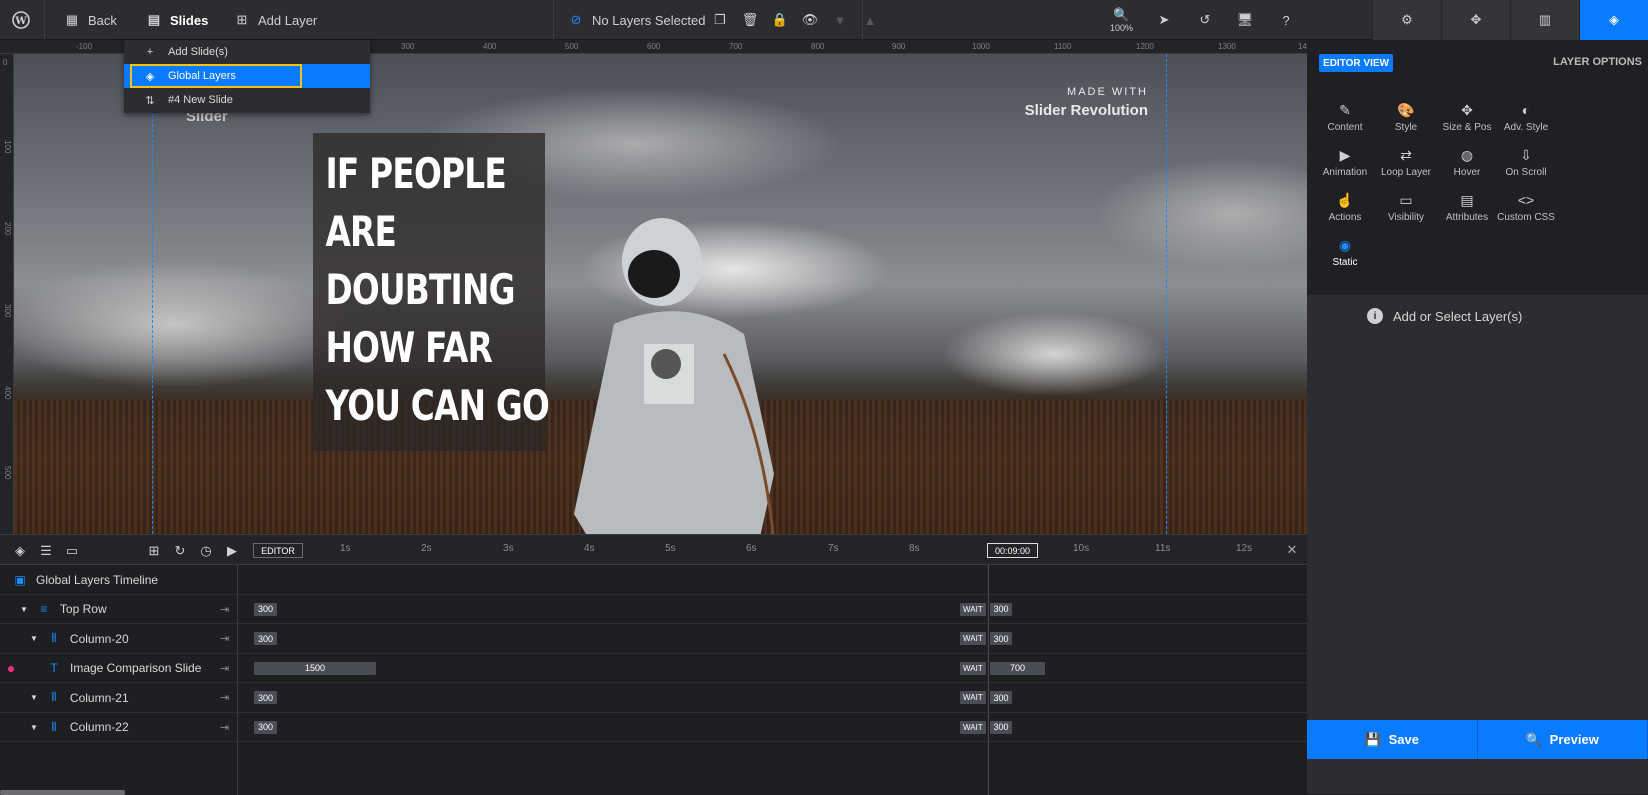  What do you see at coordinates (636, 20) in the screenshot?
I see `layer-status: ⊘No Layers Selected` at bounding box center [636, 20].